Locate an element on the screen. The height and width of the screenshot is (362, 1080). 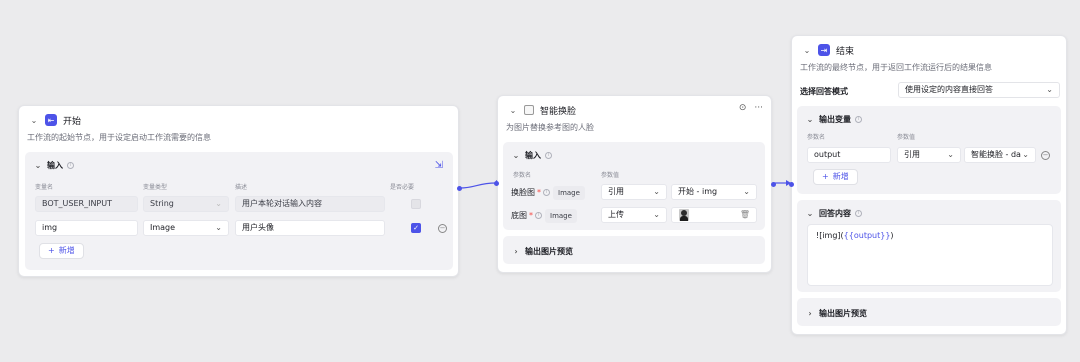
column-header: 变量类型 is located at coordinates (155, 187).